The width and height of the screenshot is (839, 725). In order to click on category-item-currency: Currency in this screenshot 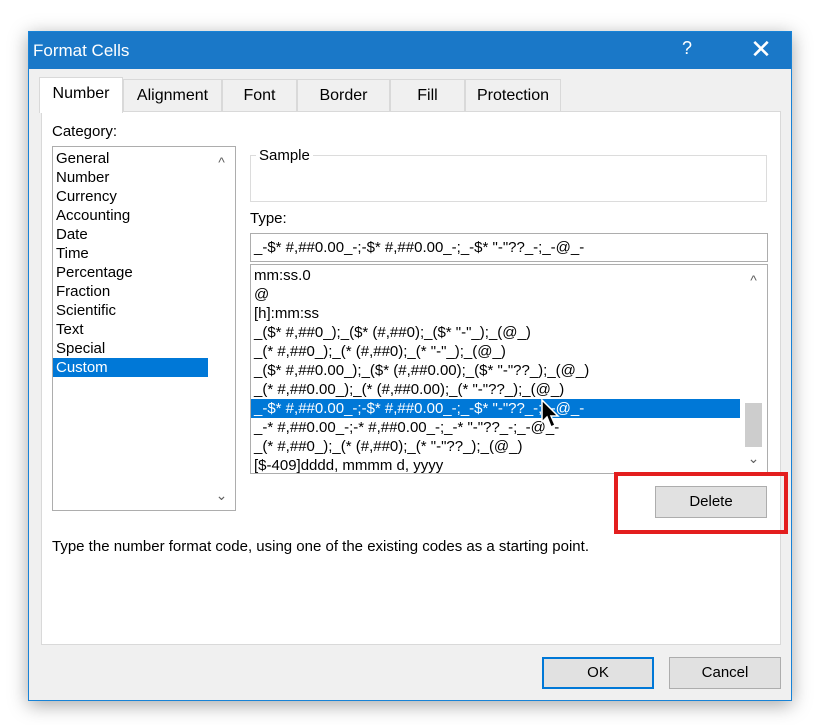, I will do `click(131, 196)`.